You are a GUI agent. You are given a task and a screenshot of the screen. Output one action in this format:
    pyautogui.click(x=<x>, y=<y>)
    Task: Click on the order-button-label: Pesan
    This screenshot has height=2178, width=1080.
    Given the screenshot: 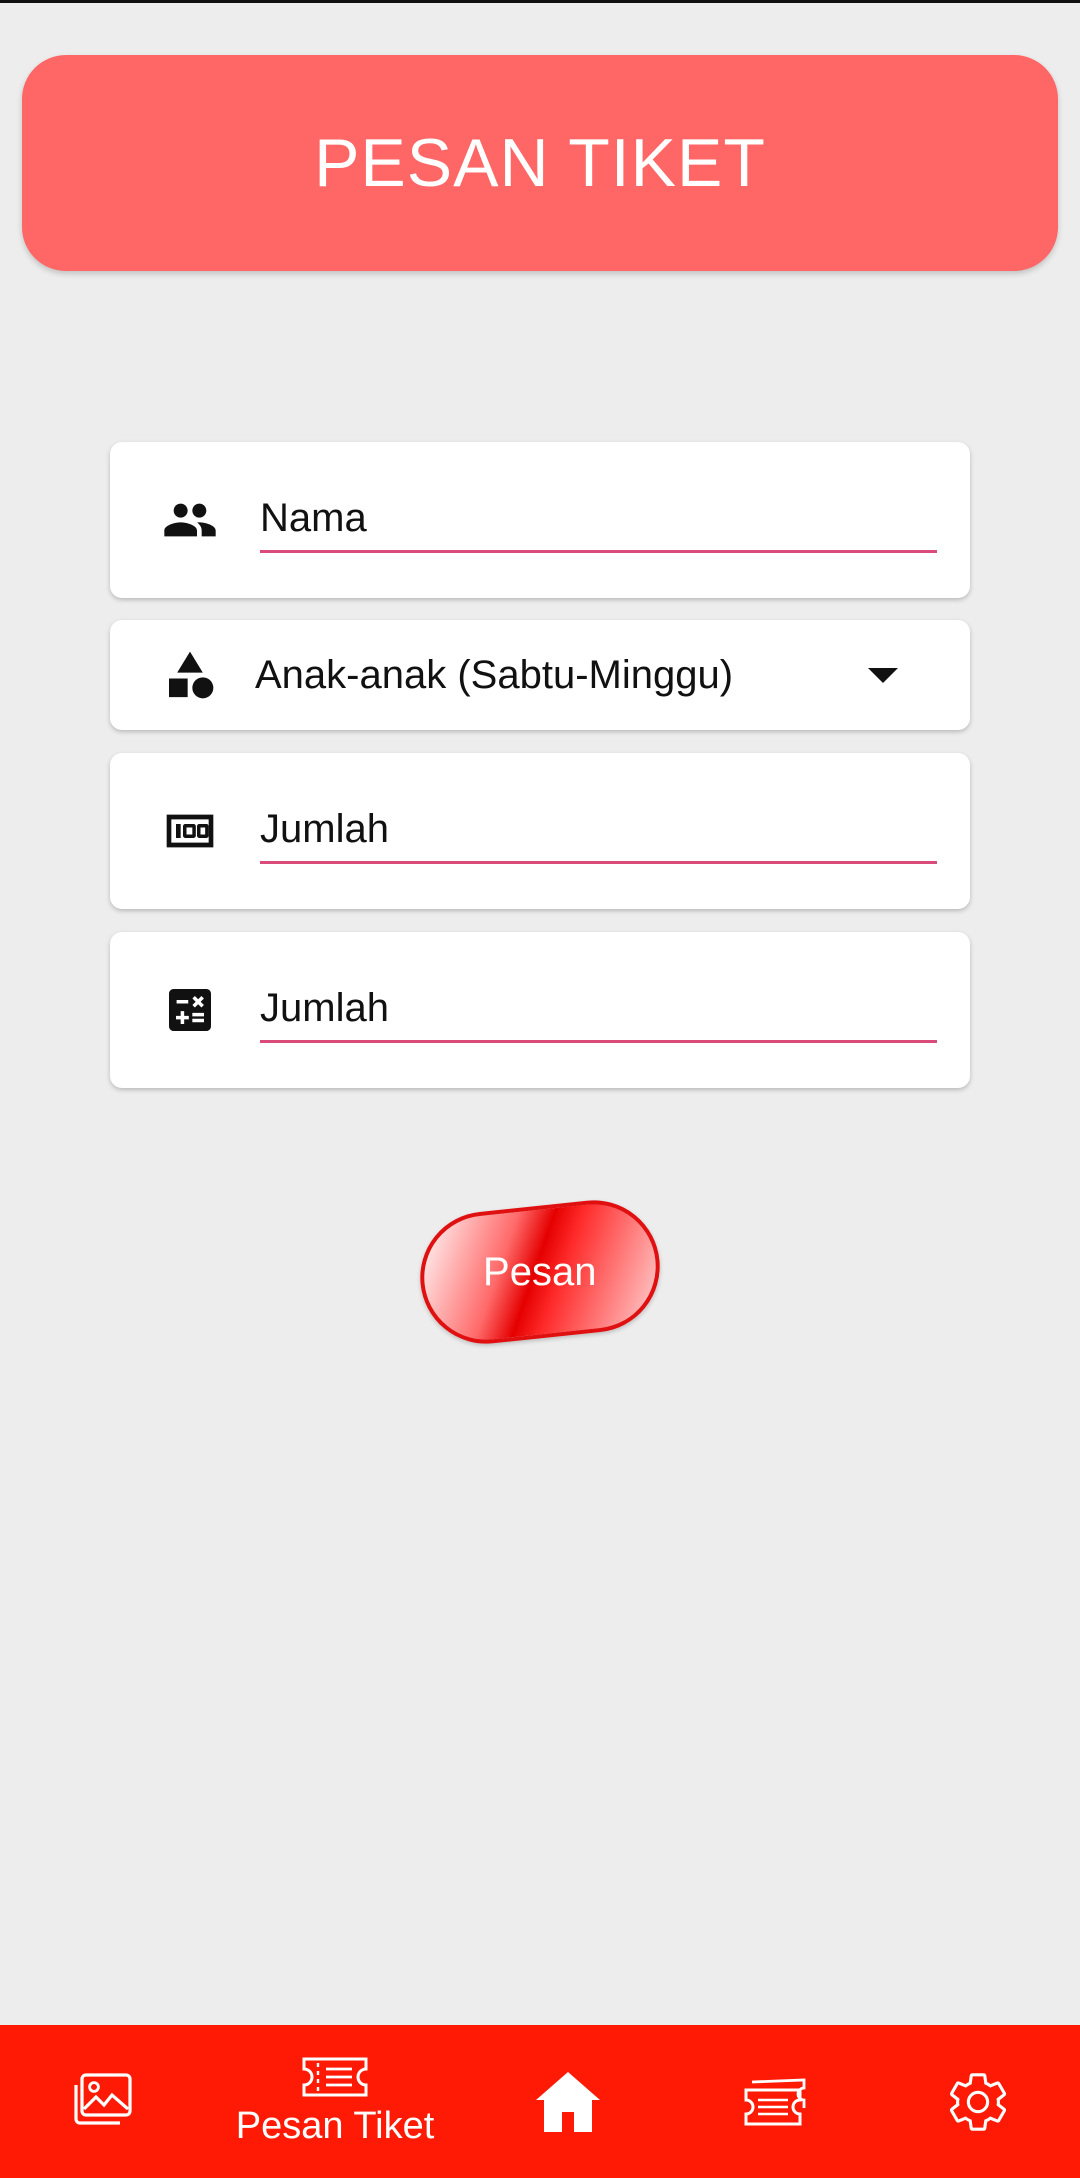 What is the action you would take?
    pyautogui.click(x=540, y=1271)
    